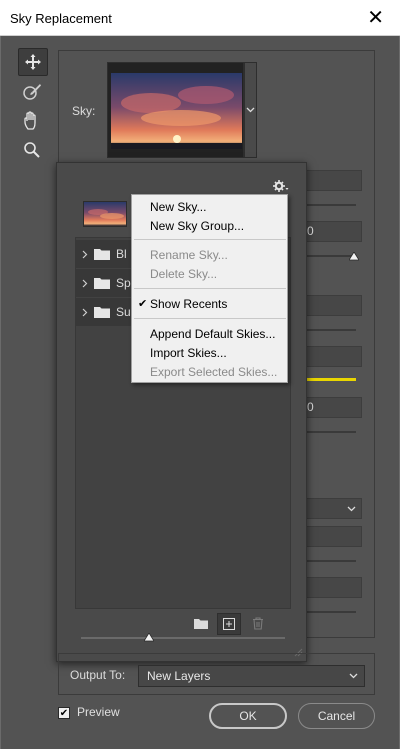 The image size is (400, 749). I want to click on trash-icon, so click(258, 623).